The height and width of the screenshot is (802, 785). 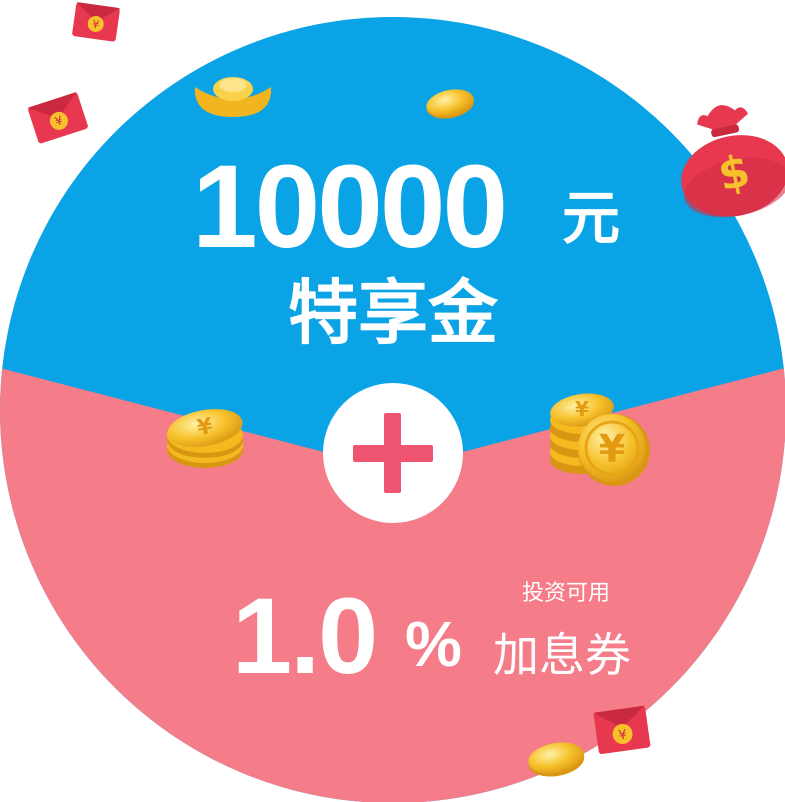 I want to click on rate-percent-sign: %, so click(x=433, y=644).